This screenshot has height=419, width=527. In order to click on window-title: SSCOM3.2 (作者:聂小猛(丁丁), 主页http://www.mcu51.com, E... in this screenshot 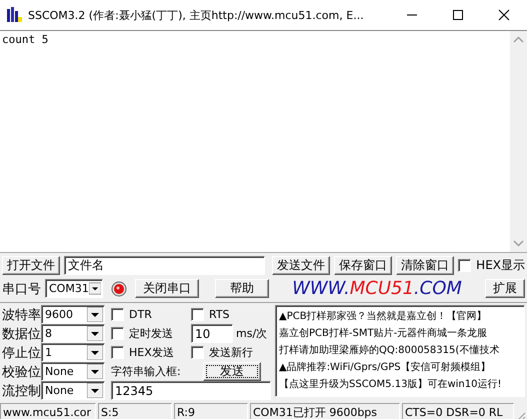, I will do `click(196, 15)`.